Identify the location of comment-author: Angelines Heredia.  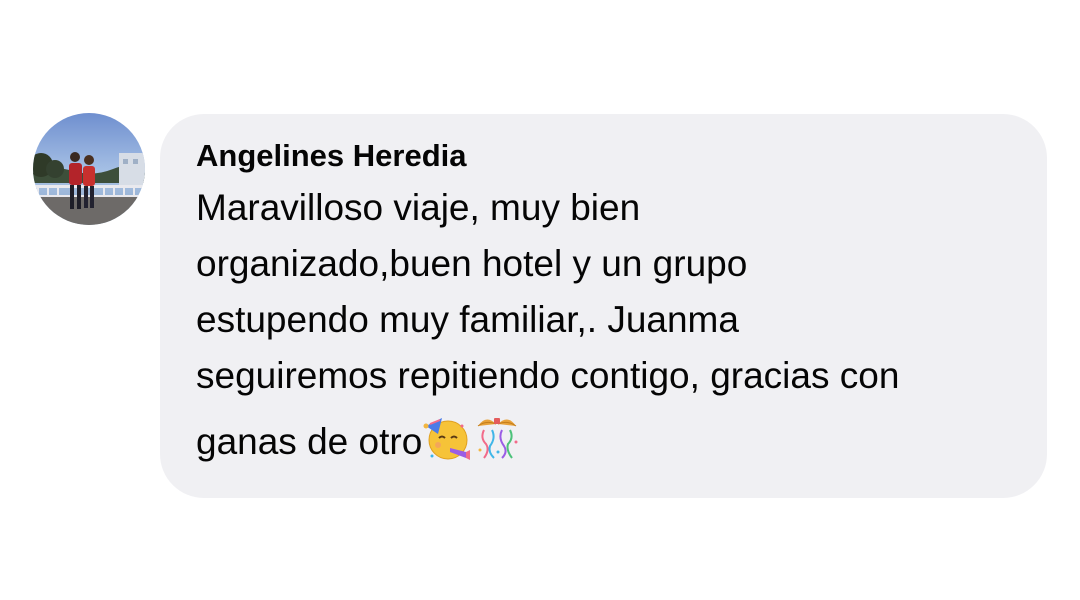
(606, 156).